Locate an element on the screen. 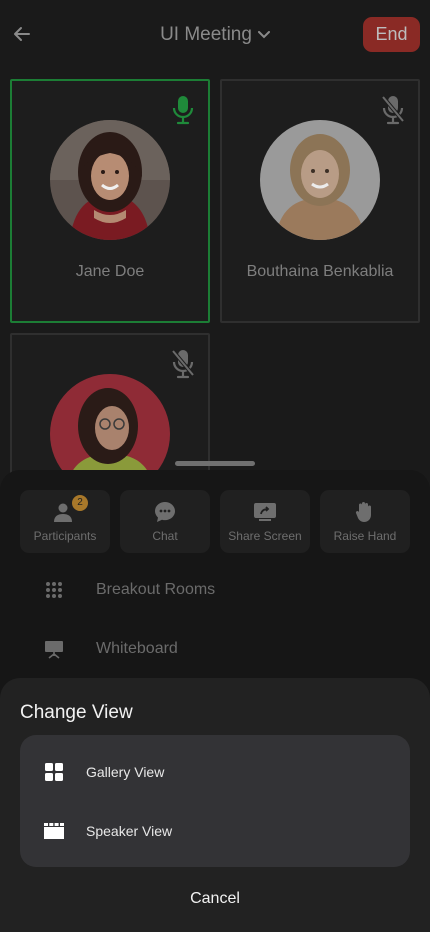  end-button-label: End is located at coordinates (391, 34).